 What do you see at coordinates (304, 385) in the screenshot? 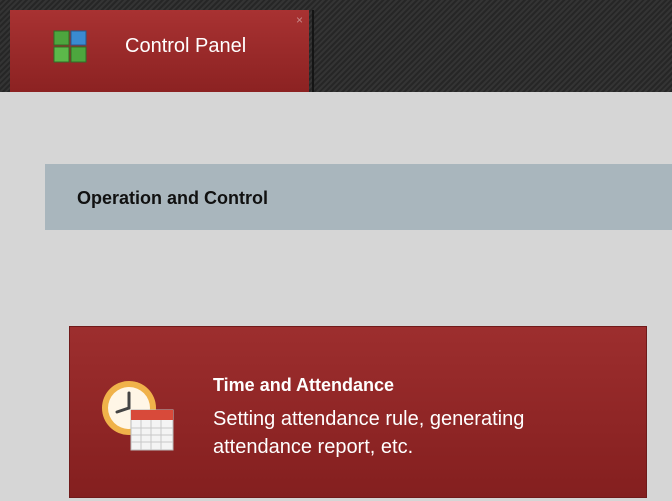
I see `card-title: Time and Attendance` at bounding box center [304, 385].